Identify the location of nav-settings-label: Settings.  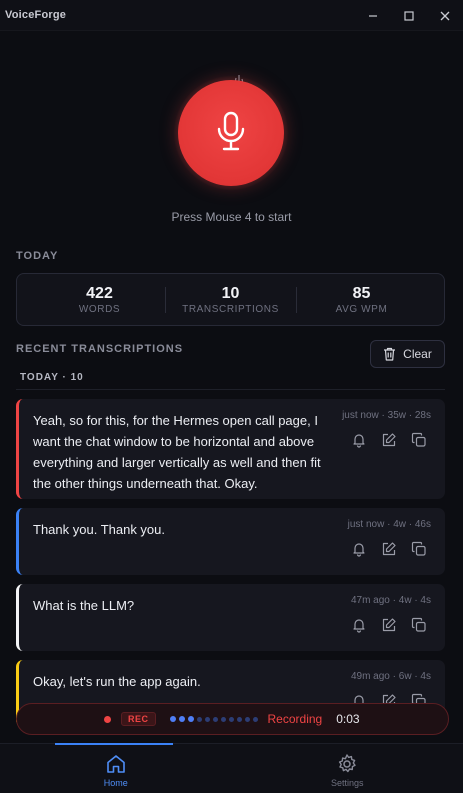
(347, 783).